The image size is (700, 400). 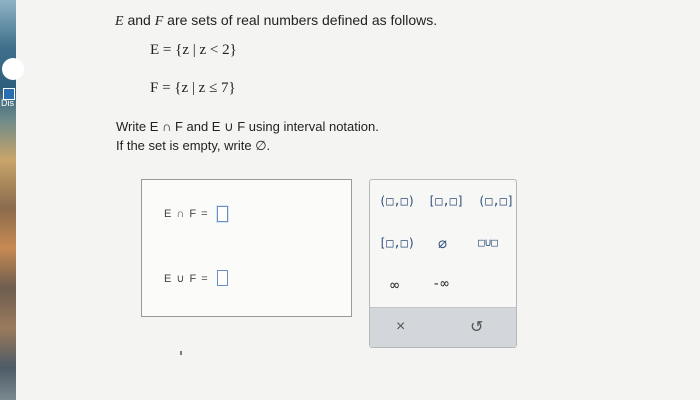 I want to click on answer-box: E ∩ F = E ∪ F =, so click(x=246, y=248).